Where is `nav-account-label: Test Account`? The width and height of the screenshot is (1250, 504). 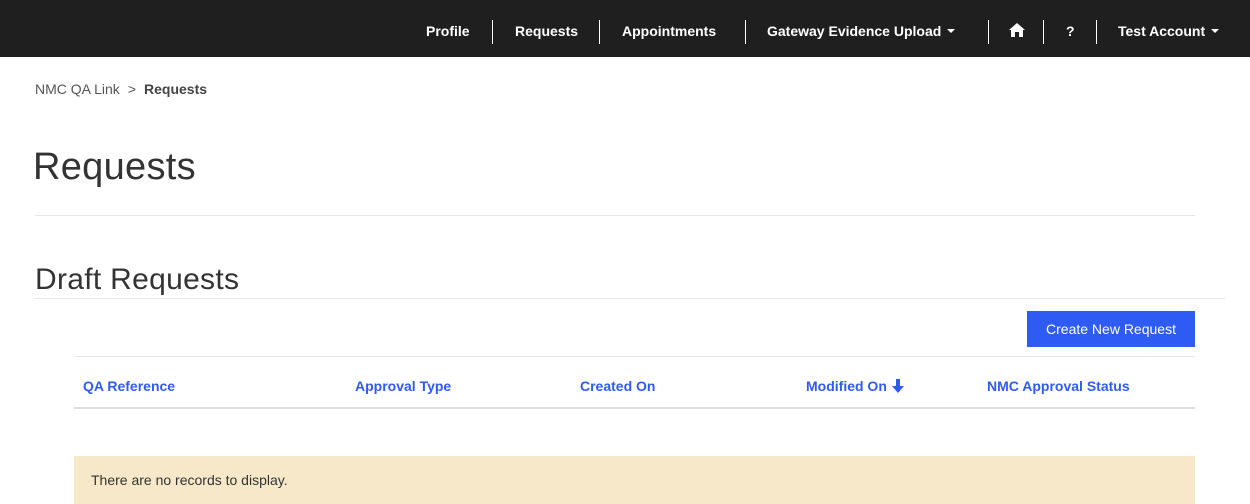 nav-account-label: Test Account is located at coordinates (1162, 31).